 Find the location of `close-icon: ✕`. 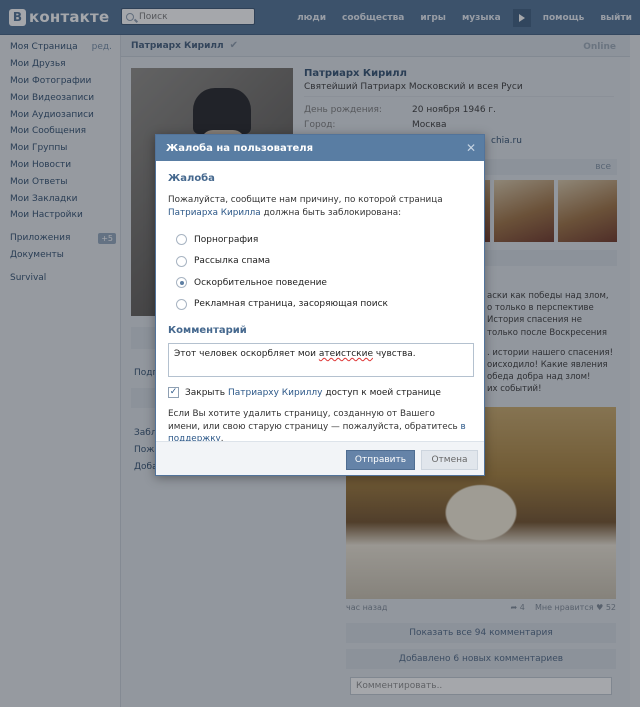

close-icon: ✕ is located at coordinates (471, 148).